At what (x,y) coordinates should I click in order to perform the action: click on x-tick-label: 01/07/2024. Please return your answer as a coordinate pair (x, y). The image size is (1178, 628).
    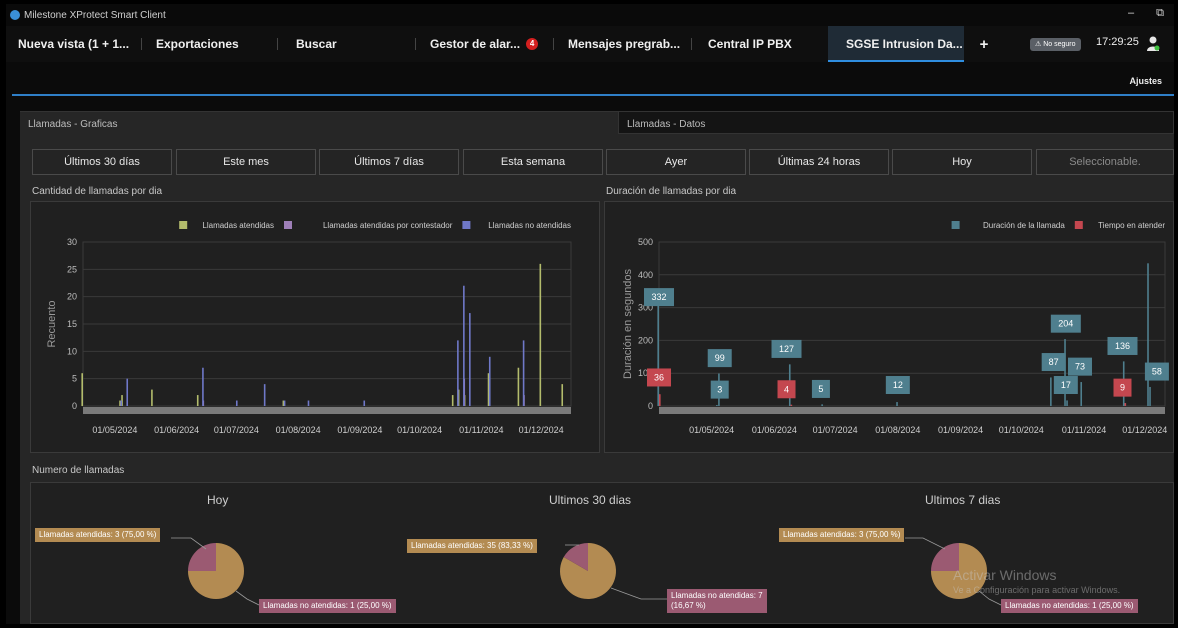
    Looking at the image, I should click on (835, 430).